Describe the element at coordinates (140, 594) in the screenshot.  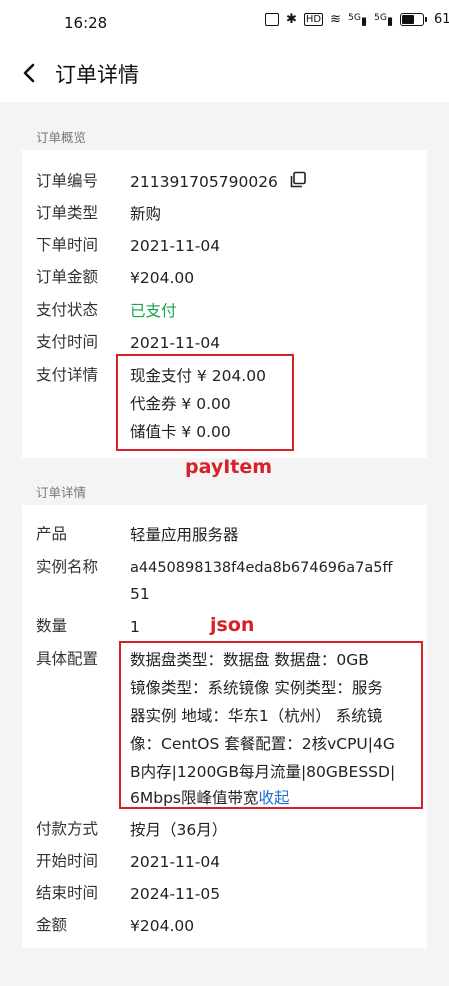
I see `instance-name-line2: 51` at that location.